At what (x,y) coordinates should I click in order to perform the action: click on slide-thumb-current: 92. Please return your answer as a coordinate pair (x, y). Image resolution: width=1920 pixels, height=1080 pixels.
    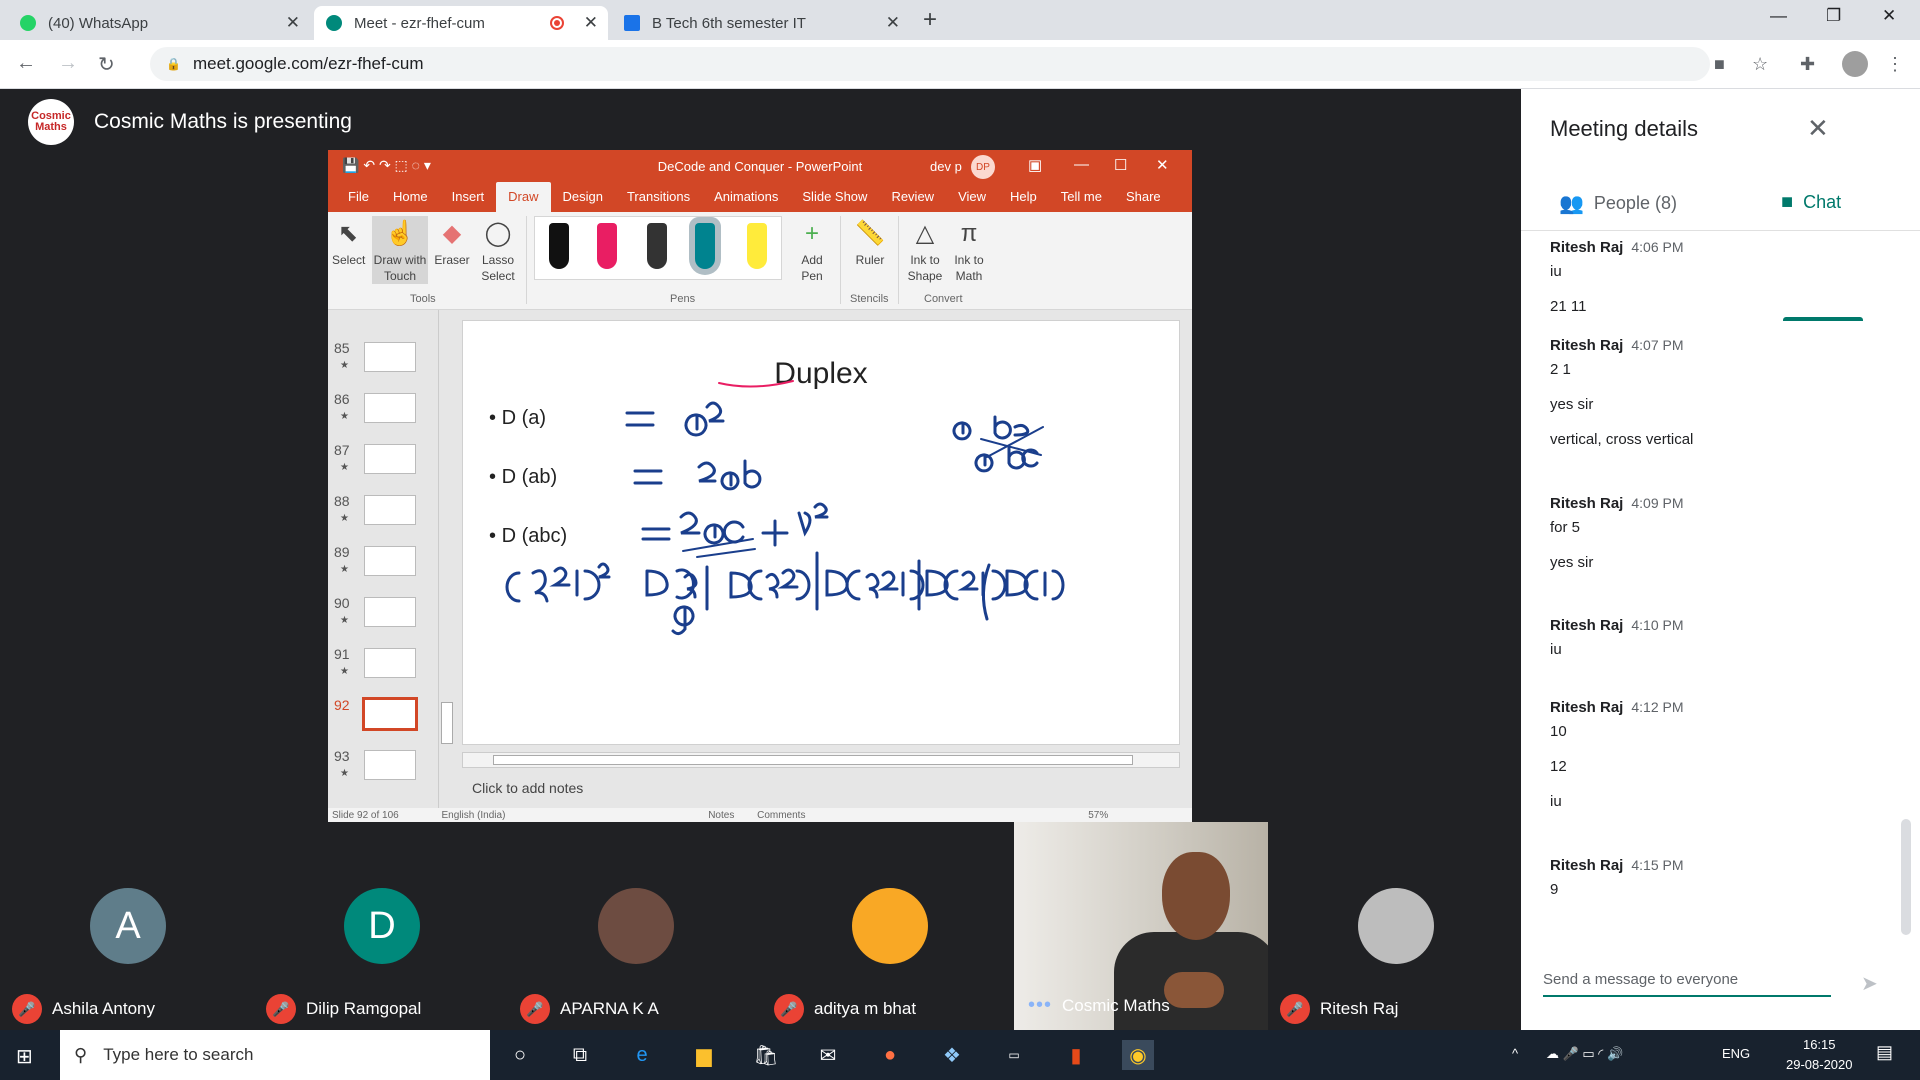
    Looking at the image, I should click on (393, 718).